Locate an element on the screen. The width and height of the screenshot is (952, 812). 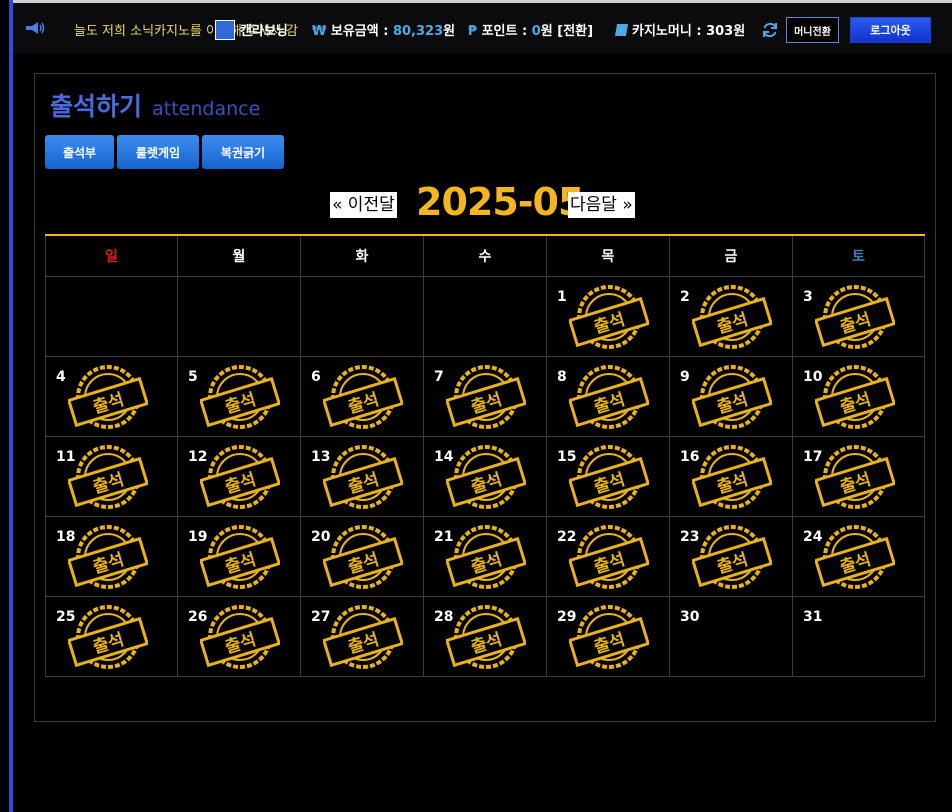
calendar-week-row: 18 출석 19 출석 20 출석 21 출석 22 출석 23 출석 24 출석 is located at coordinates (485, 556).